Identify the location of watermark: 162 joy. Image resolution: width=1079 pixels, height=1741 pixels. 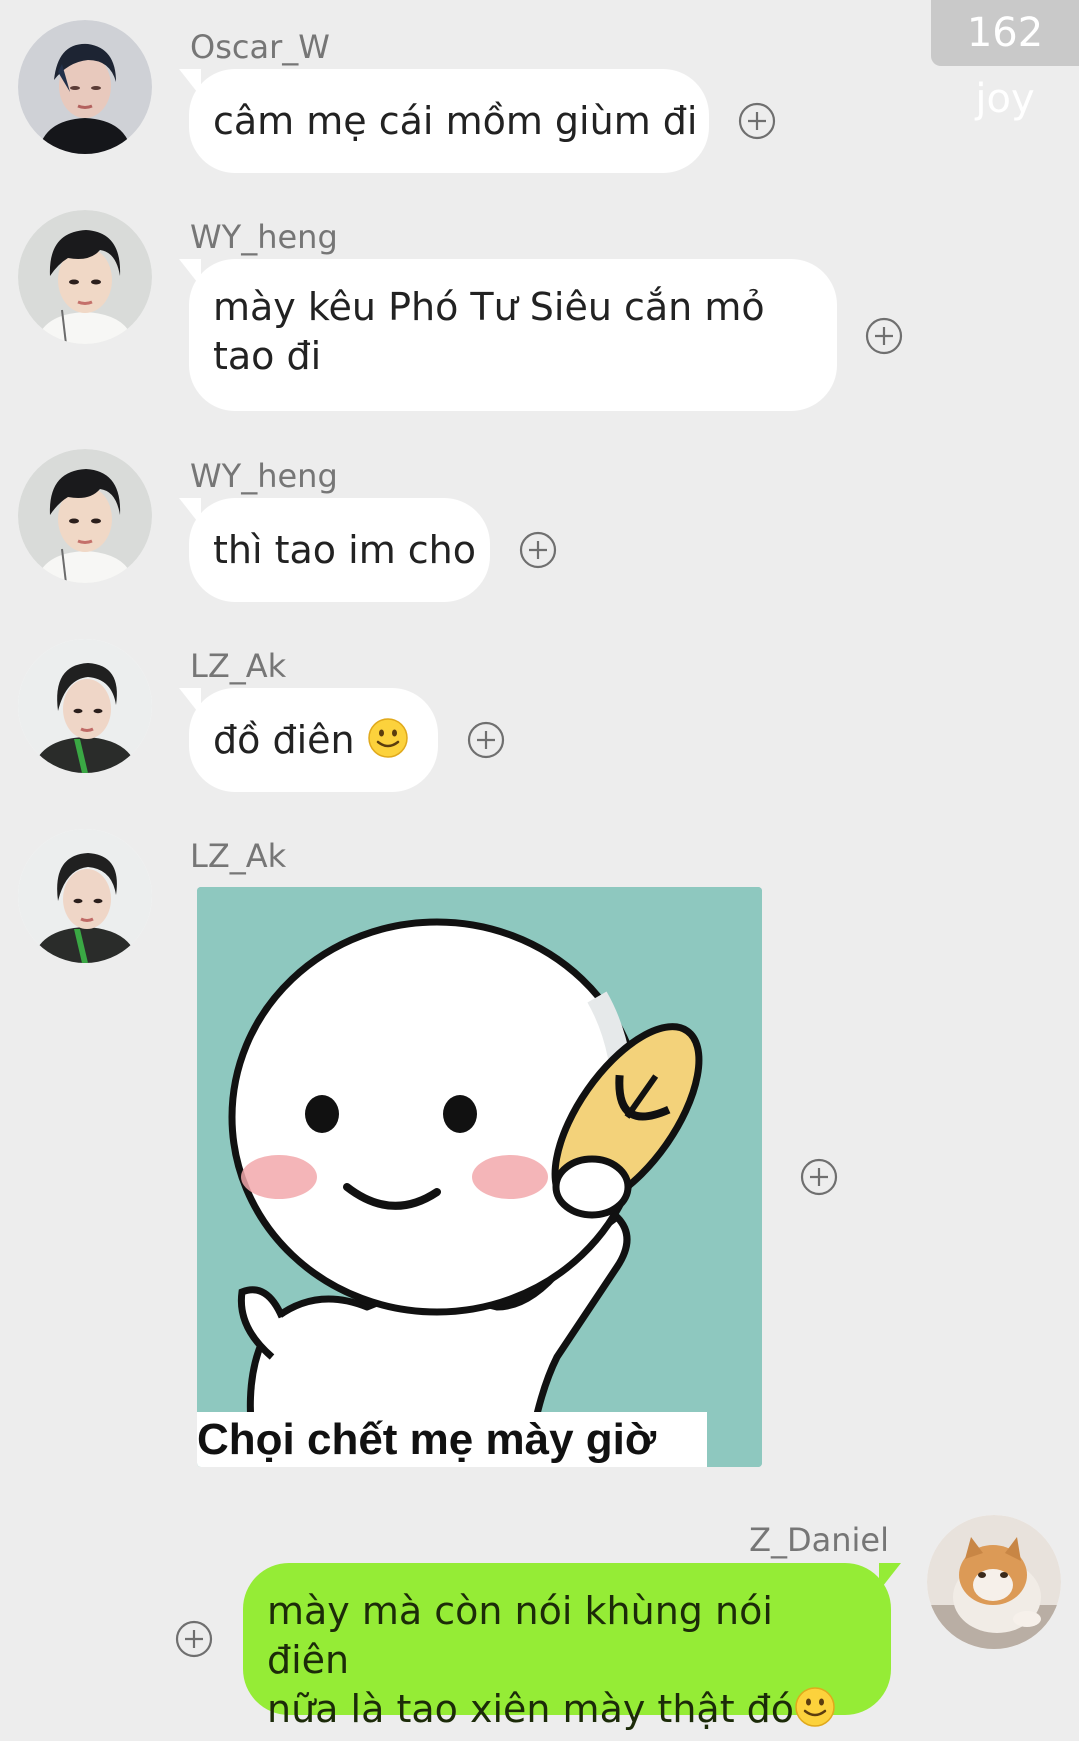
(1005, 61).